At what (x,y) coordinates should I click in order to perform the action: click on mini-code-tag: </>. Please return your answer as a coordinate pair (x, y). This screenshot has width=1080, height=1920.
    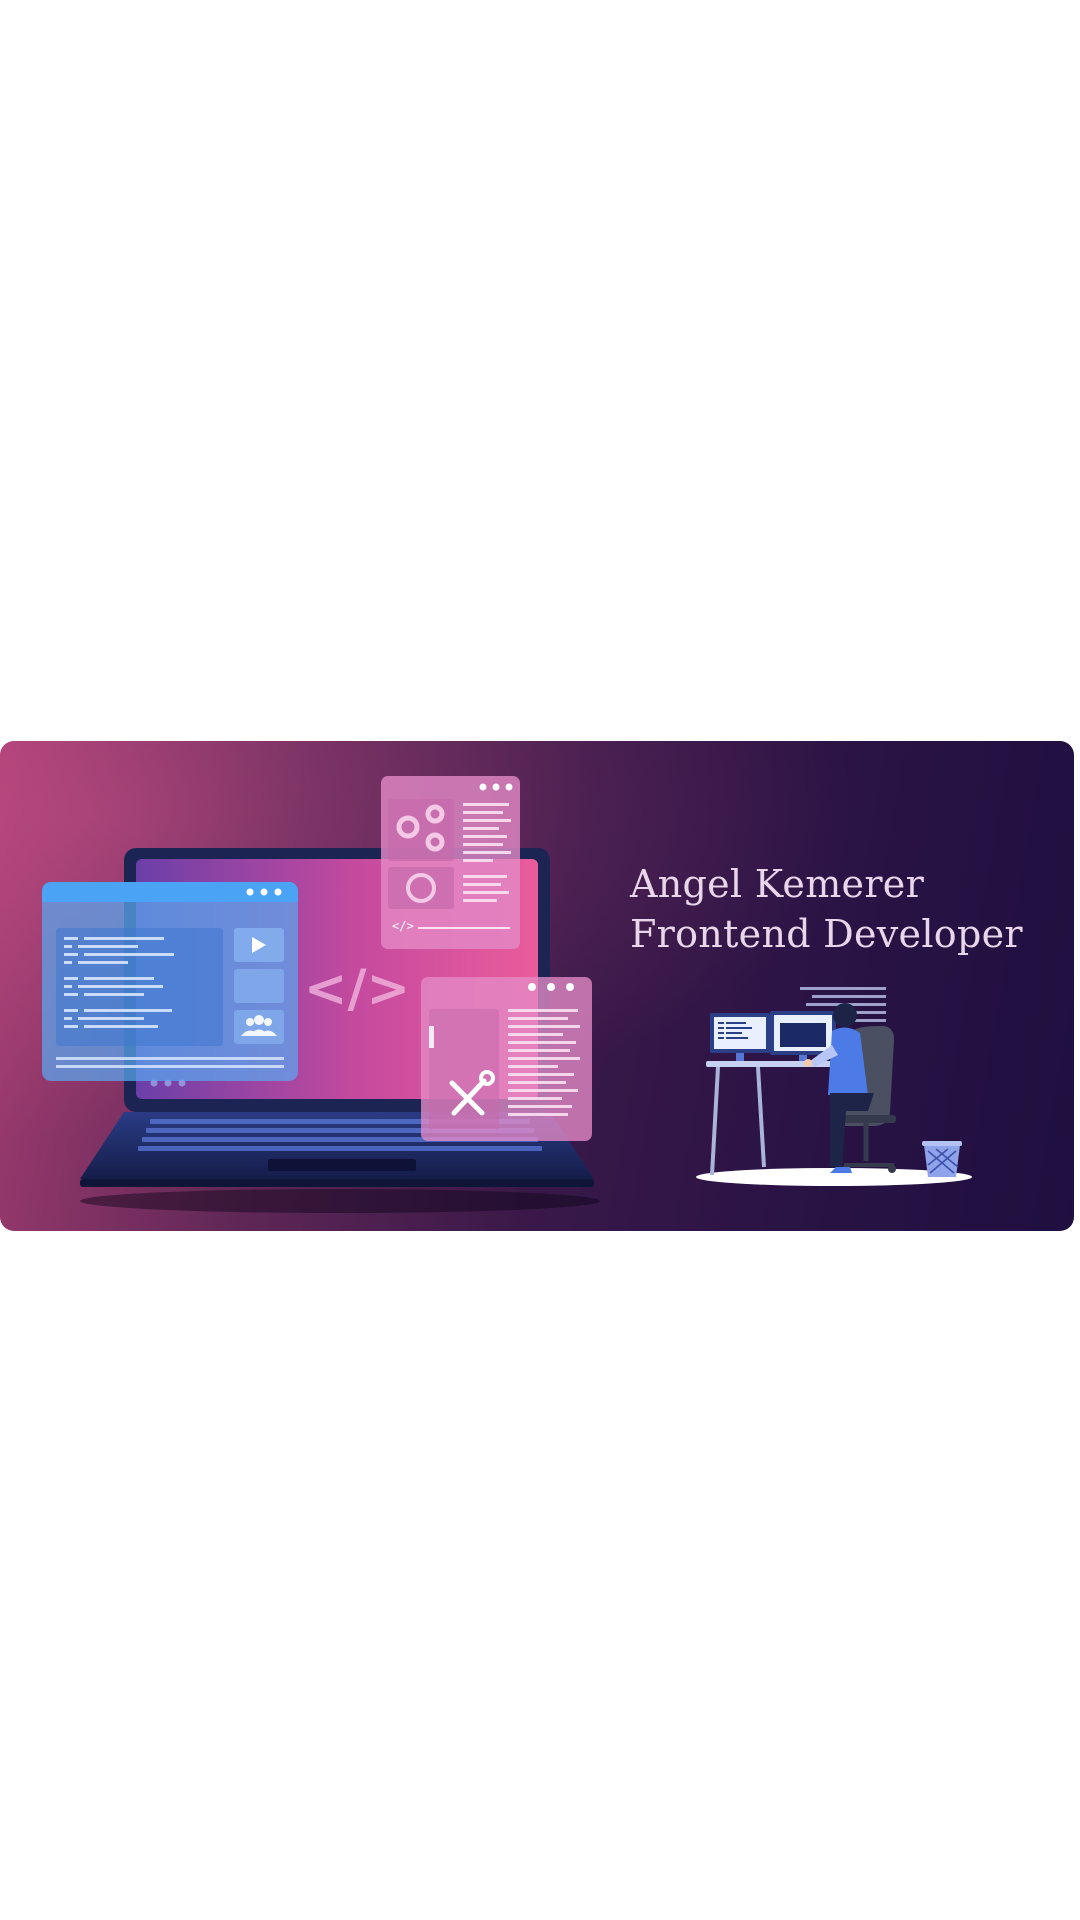
    Looking at the image, I should click on (403, 926).